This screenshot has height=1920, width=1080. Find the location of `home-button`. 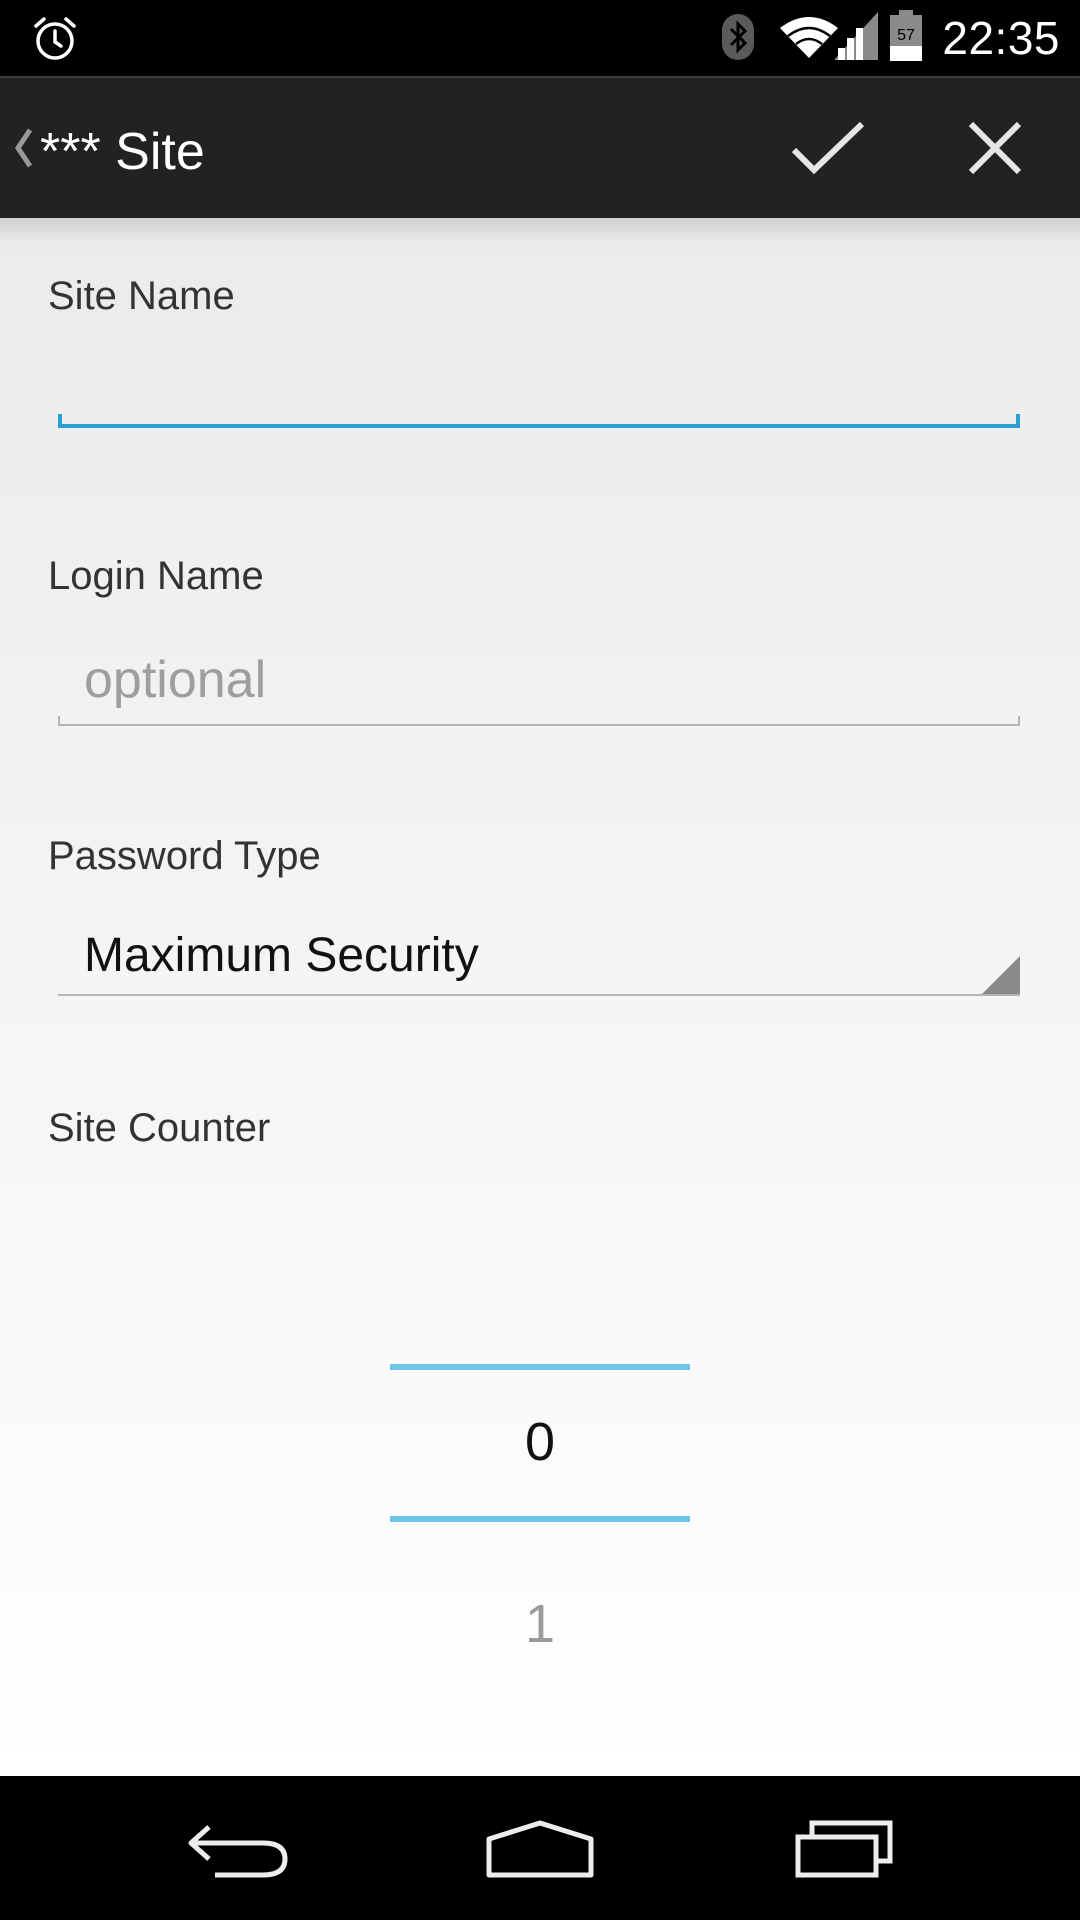

home-button is located at coordinates (540, 1849).